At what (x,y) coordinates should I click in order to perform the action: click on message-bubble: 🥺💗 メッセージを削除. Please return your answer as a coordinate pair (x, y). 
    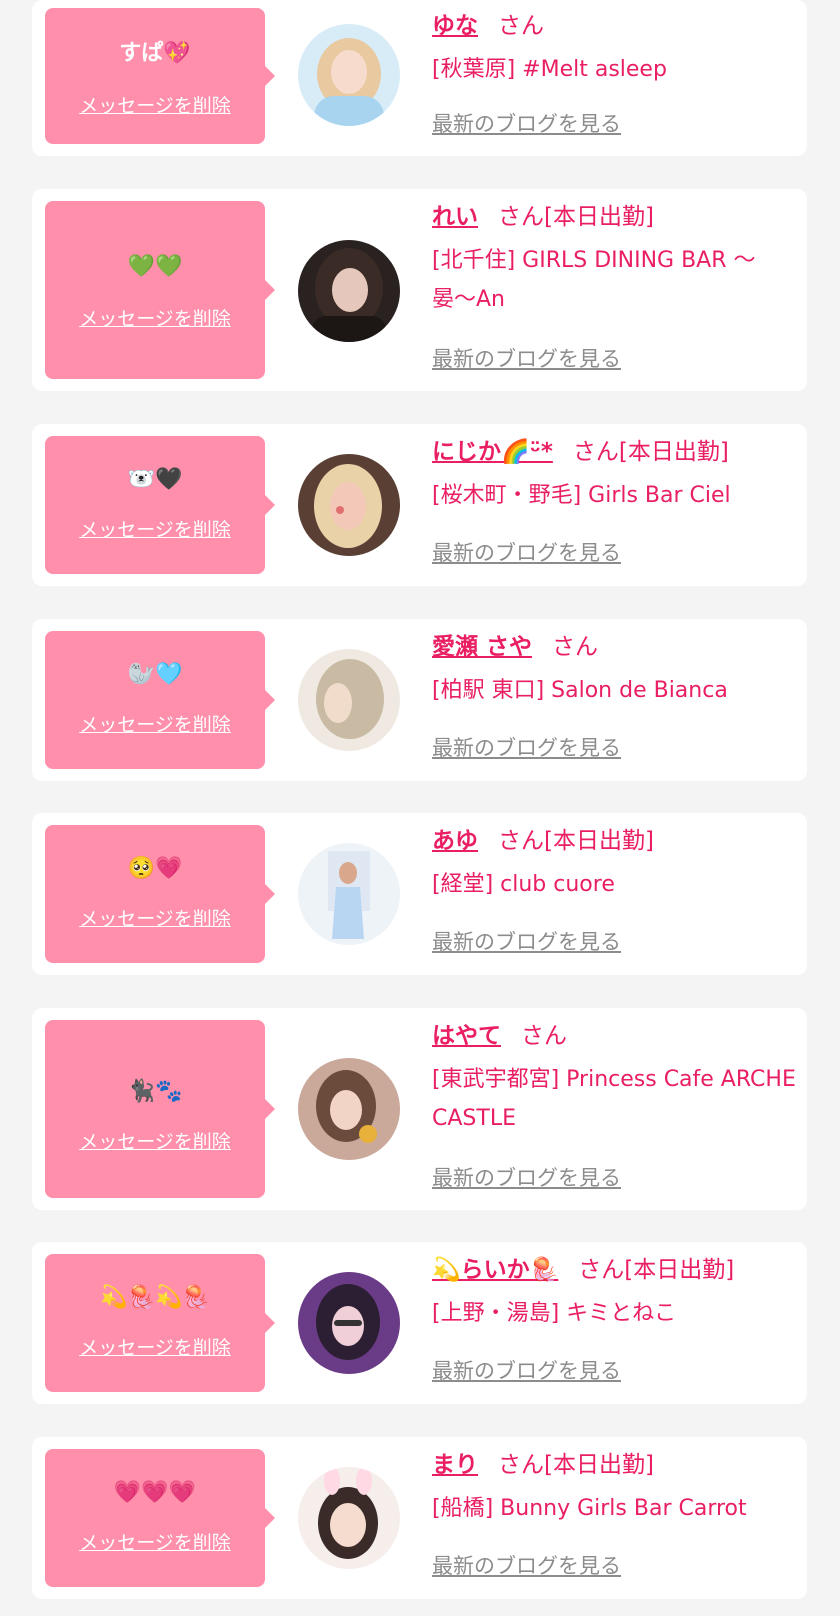
    Looking at the image, I should click on (160, 894).